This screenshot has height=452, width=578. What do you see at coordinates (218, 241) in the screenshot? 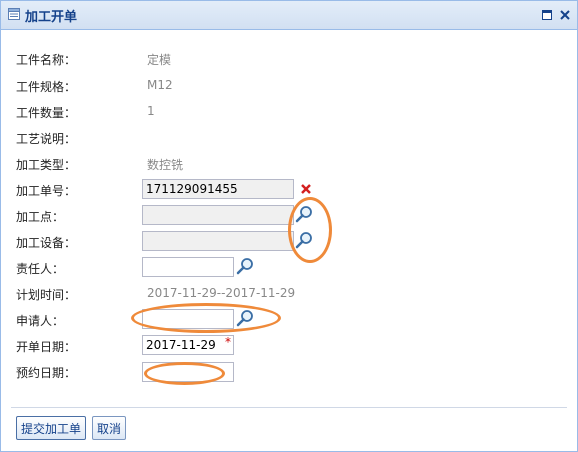
I see `equipment-field` at bounding box center [218, 241].